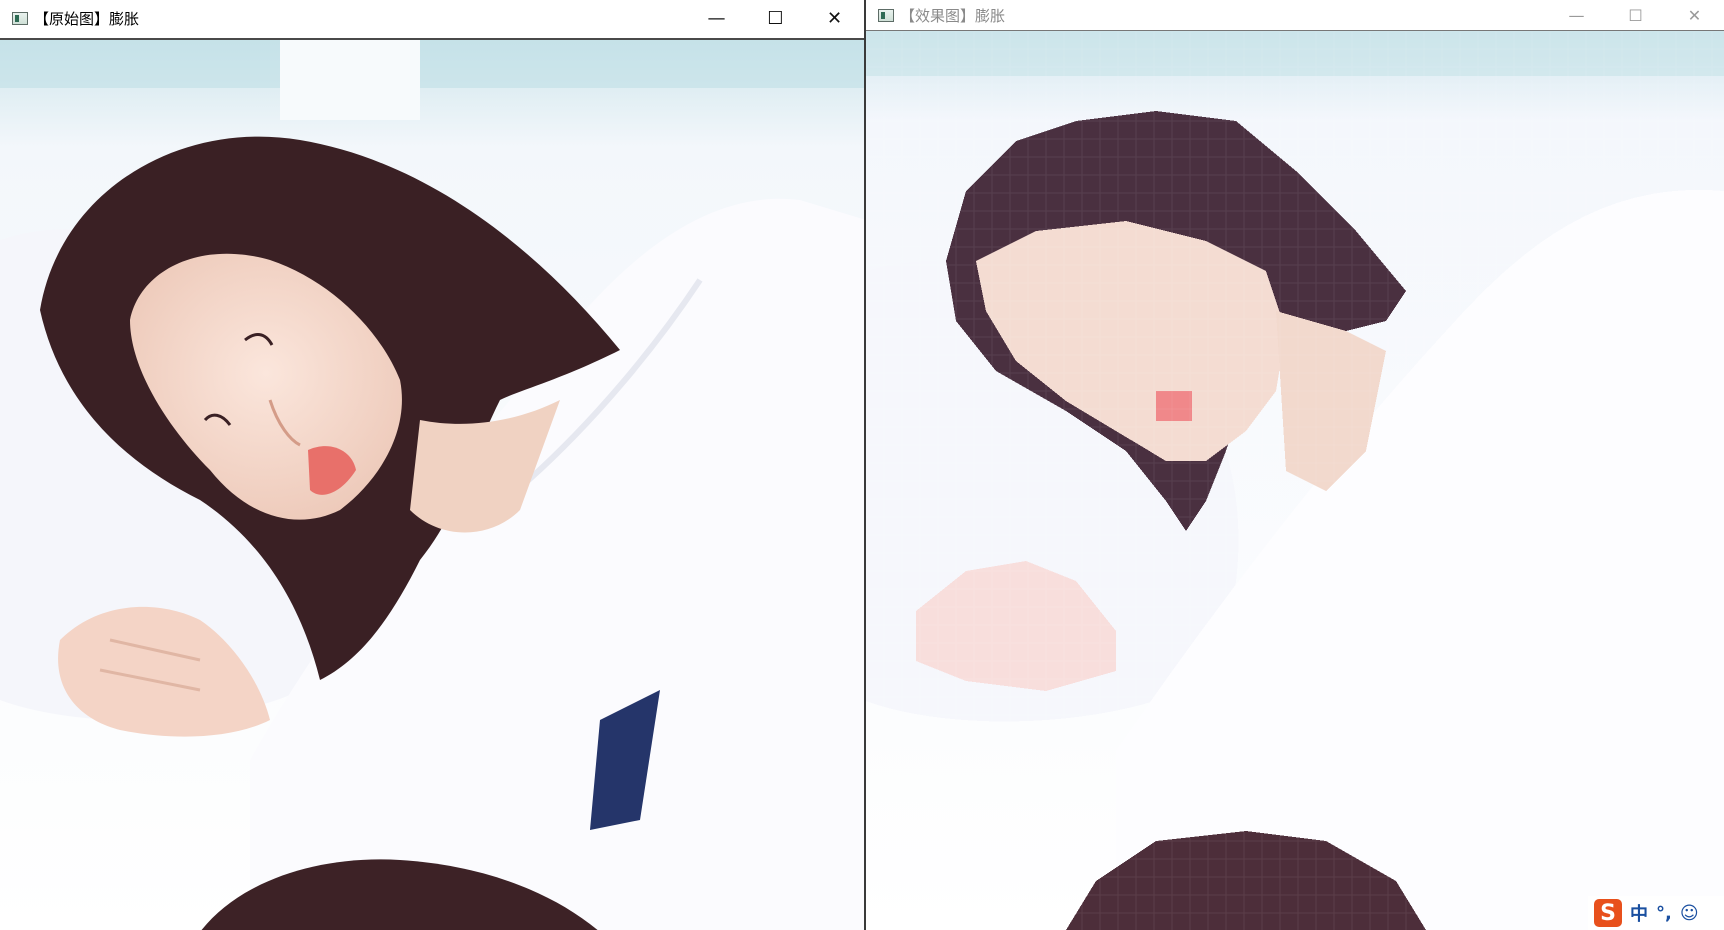 Image resolution: width=1724 pixels, height=930 pixels. What do you see at coordinates (953, 15) in the screenshot?
I see `window-title: 【效果图】膨胀` at bounding box center [953, 15].